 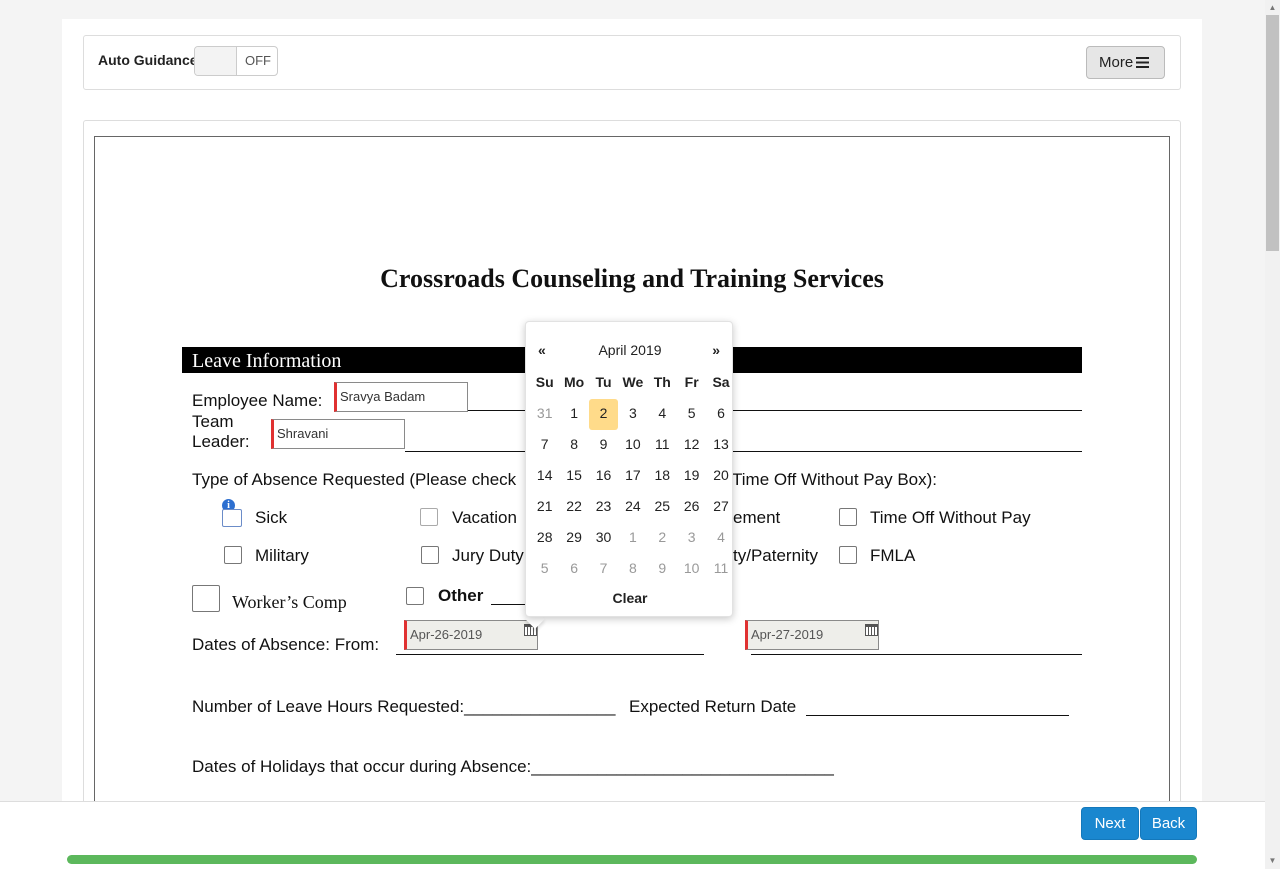 I want to click on team-leader-label-line1: Team, so click(x=213, y=421).